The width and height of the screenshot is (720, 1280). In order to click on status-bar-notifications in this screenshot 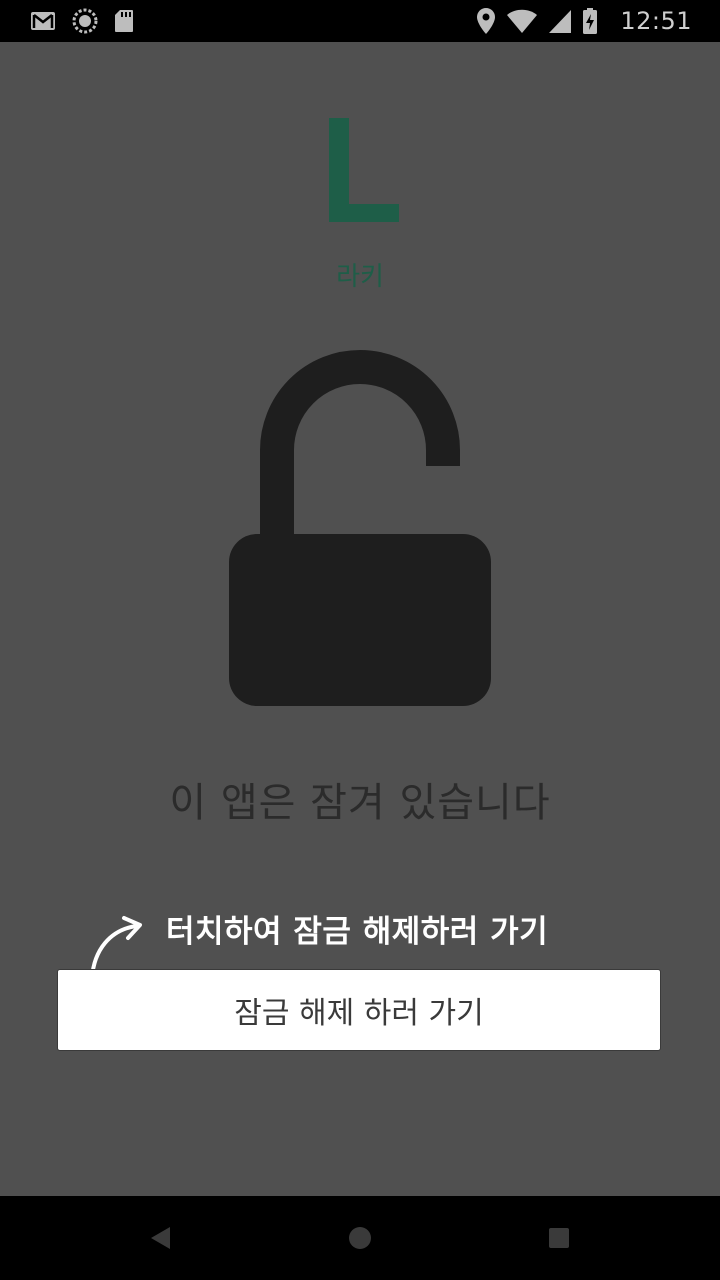, I will do `click(82, 21)`.